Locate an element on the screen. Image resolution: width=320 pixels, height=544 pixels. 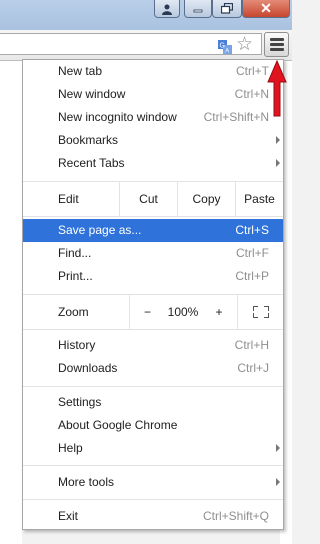
paste-label: Paste is located at coordinates (259, 199).